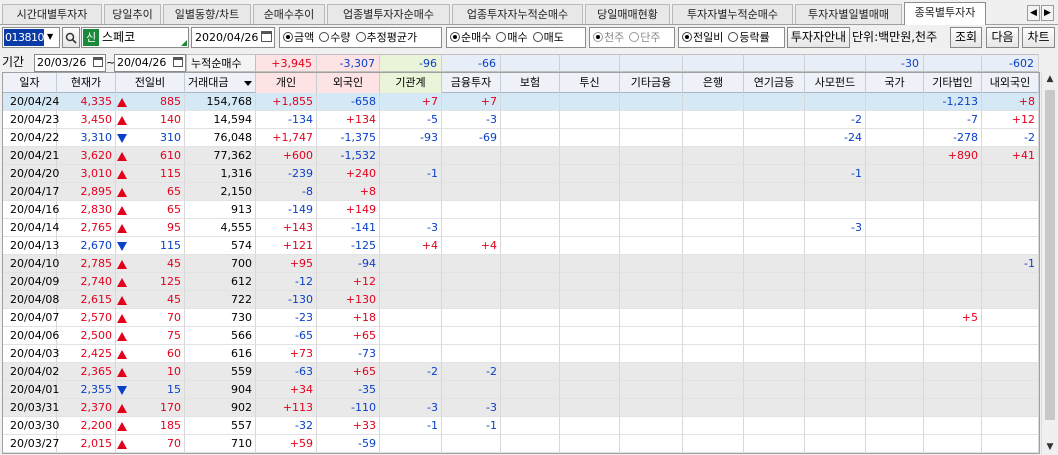 This screenshot has height=455, width=1058. Describe the element at coordinates (411, 102) in the screenshot. I see `cell-기관계: +7` at that location.